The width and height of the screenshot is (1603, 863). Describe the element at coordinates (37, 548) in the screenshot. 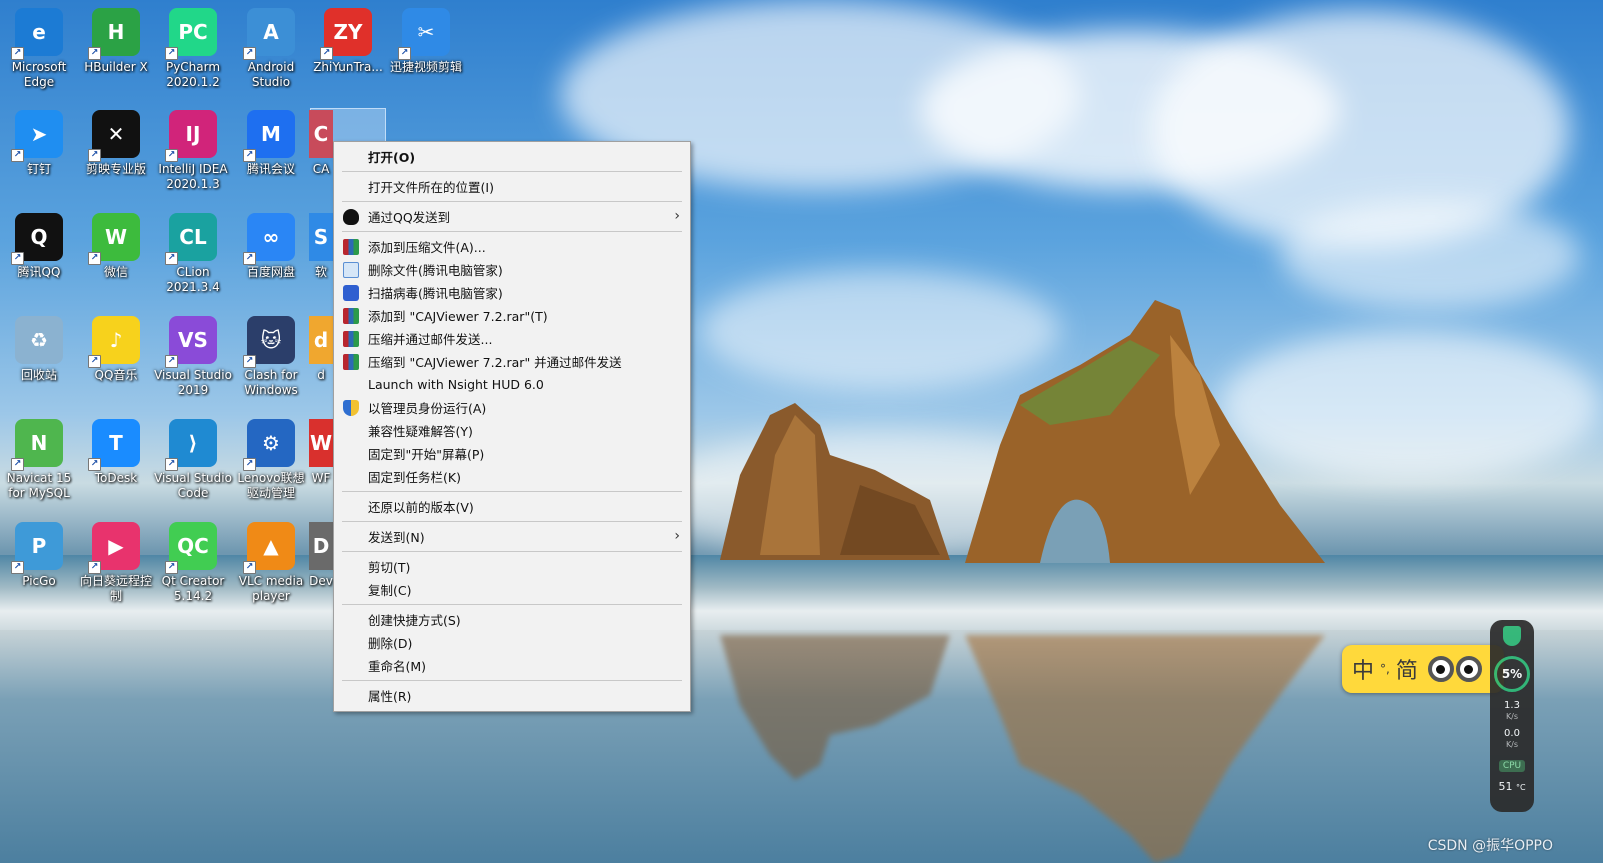

I see `picgo-icon: P ↗` at that location.